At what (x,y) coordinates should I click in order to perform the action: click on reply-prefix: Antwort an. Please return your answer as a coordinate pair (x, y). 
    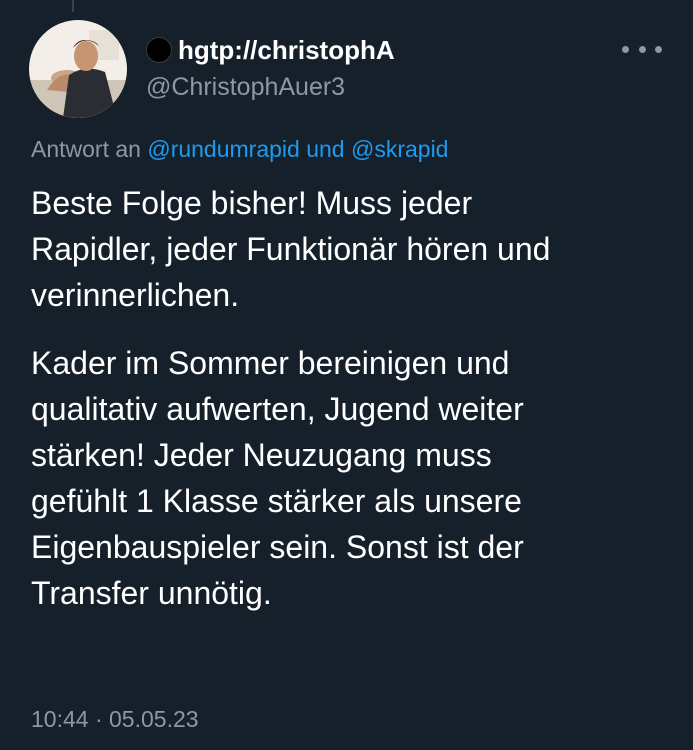
    Looking at the image, I should click on (86, 149).